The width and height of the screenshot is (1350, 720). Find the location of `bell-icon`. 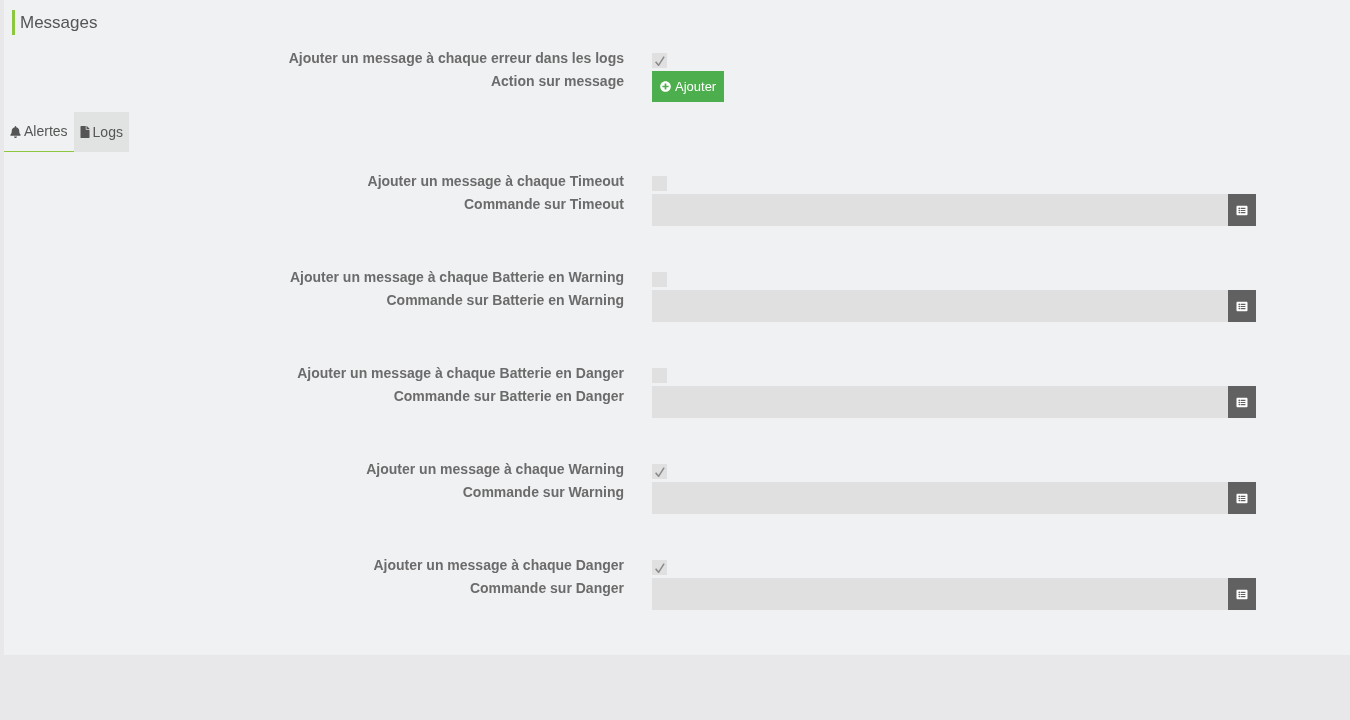

bell-icon is located at coordinates (15, 131).